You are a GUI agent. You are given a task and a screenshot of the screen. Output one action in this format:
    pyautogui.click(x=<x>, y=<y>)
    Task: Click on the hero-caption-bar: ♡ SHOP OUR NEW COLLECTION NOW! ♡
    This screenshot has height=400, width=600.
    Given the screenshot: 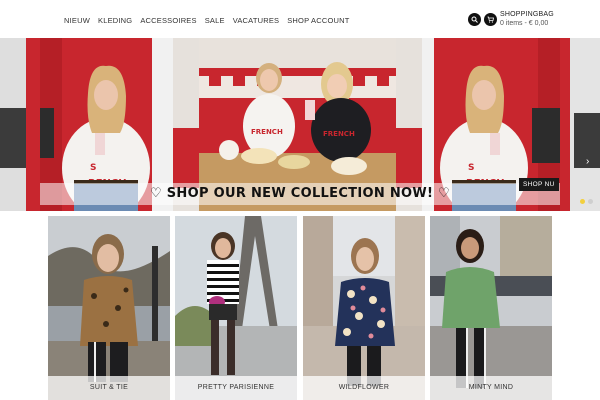 What is the action you would take?
    pyautogui.click(x=300, y=194)
    